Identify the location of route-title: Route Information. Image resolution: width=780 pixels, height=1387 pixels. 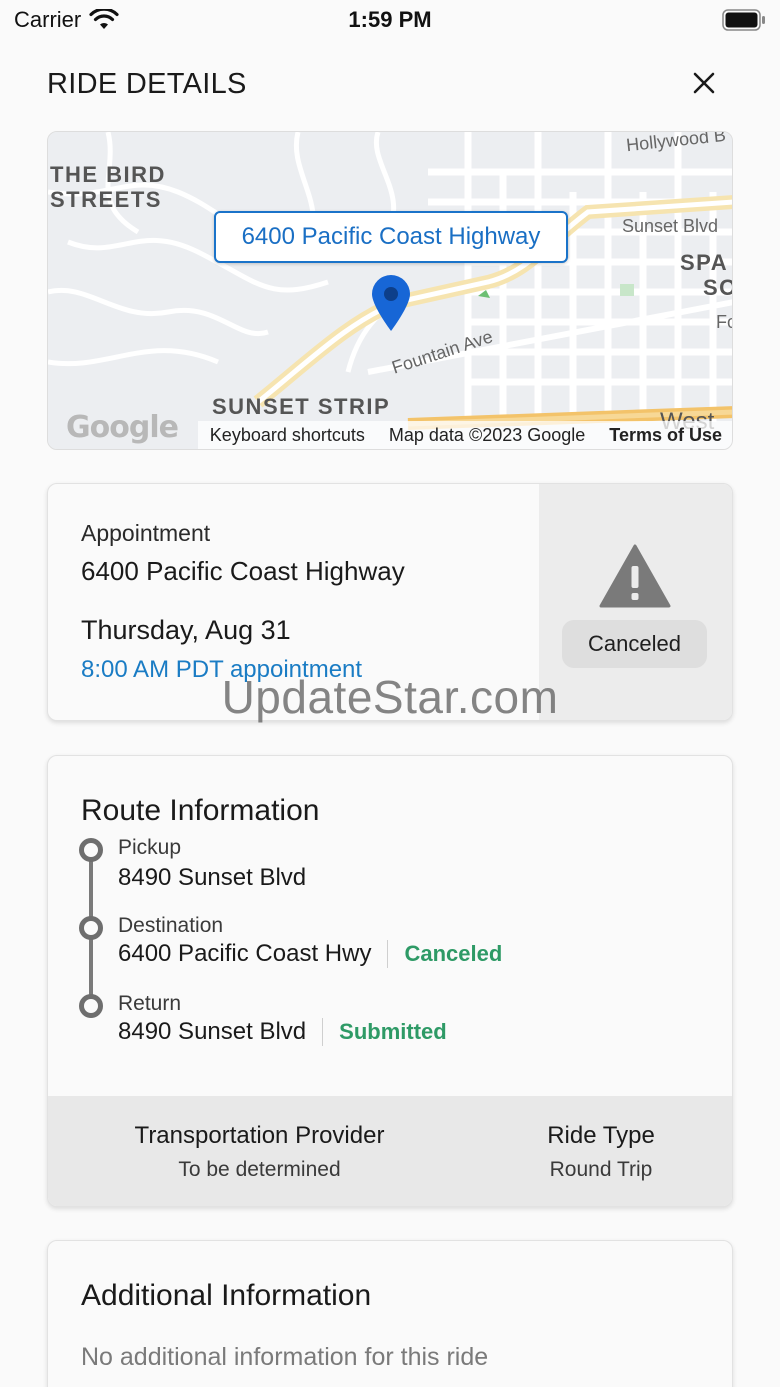
(200, 810).